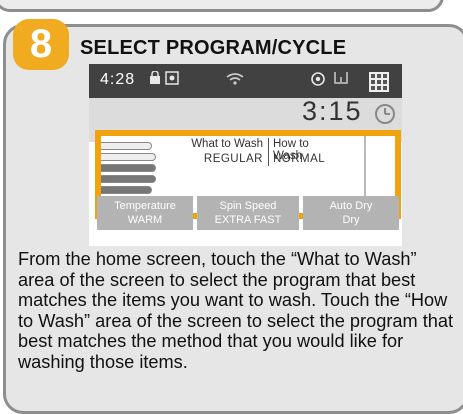 The image size is (463, 414). Describe the element at coordinates (351, 213) in the screenshot. I see `auto-dry-option-button: Auto Dry Dry` at that location.